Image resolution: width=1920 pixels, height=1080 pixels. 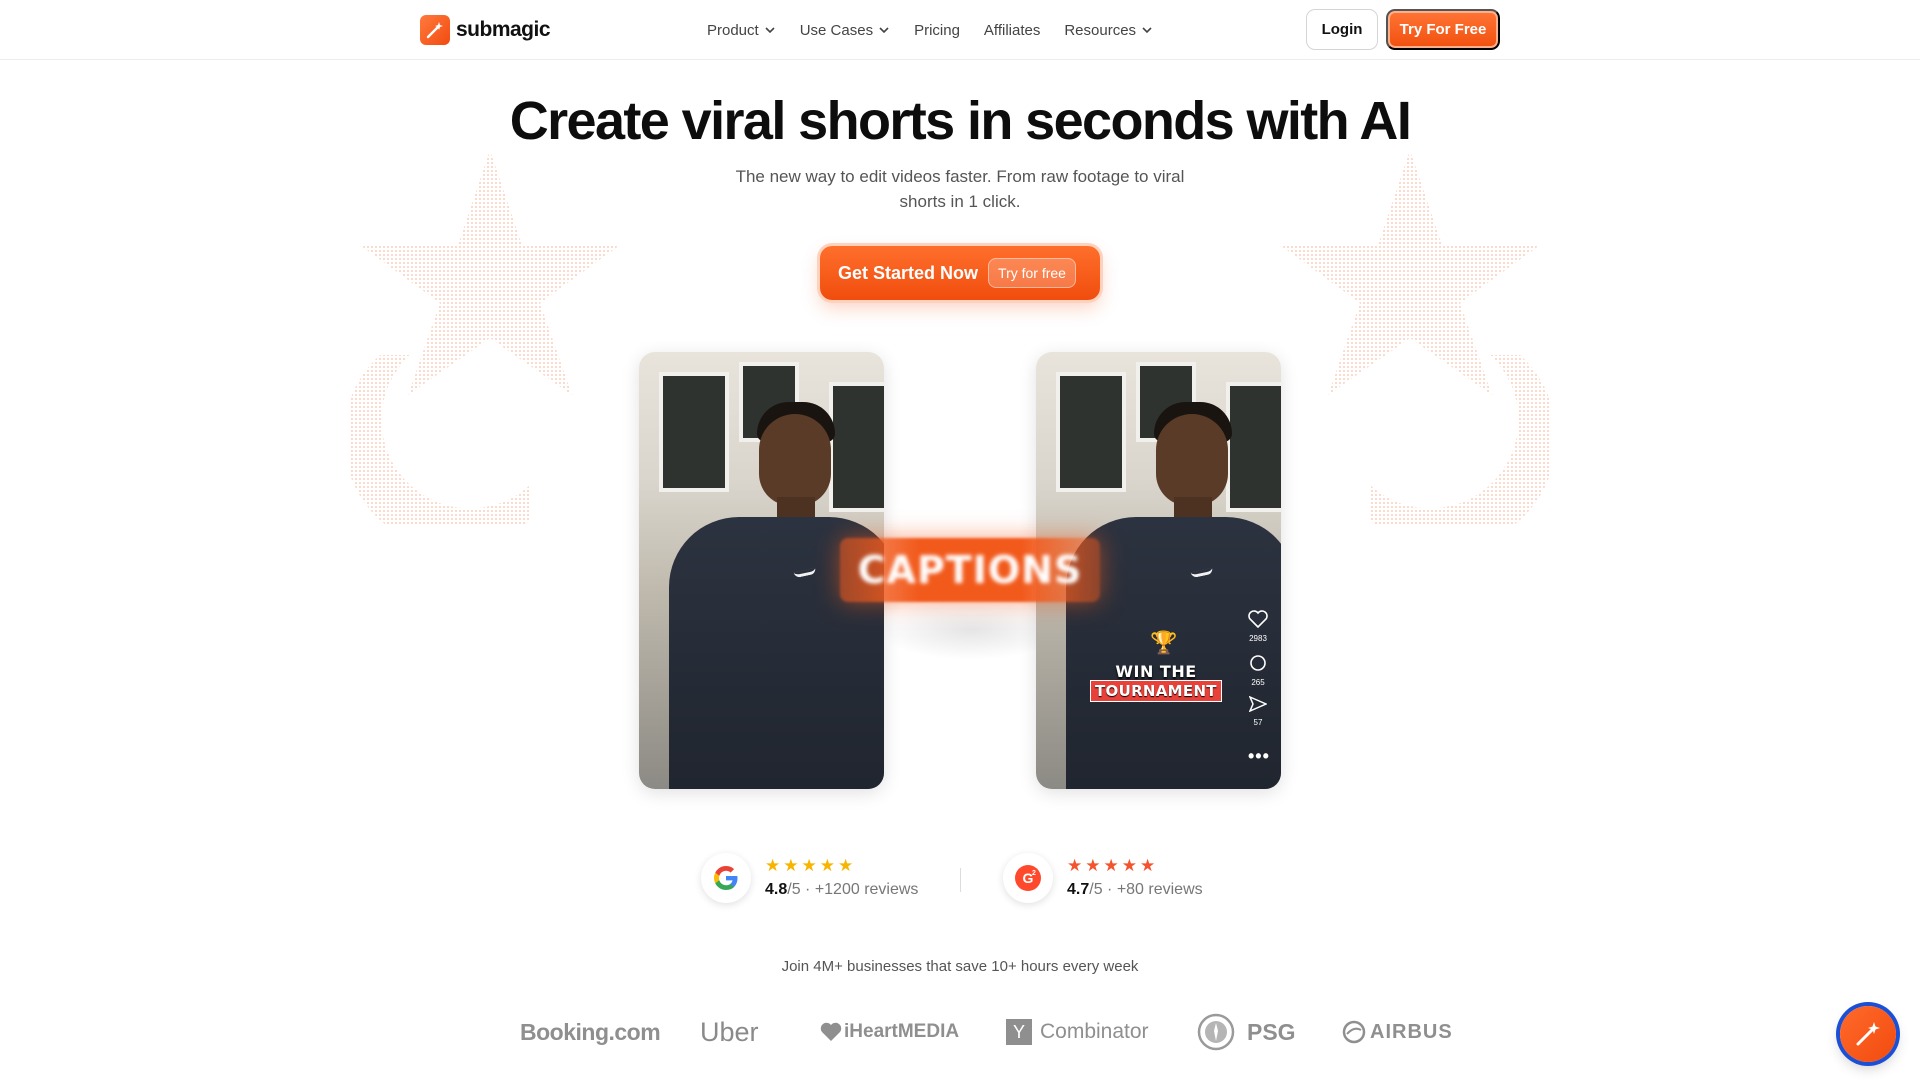 I want to click on google-icon, so click(x=726, y=878).